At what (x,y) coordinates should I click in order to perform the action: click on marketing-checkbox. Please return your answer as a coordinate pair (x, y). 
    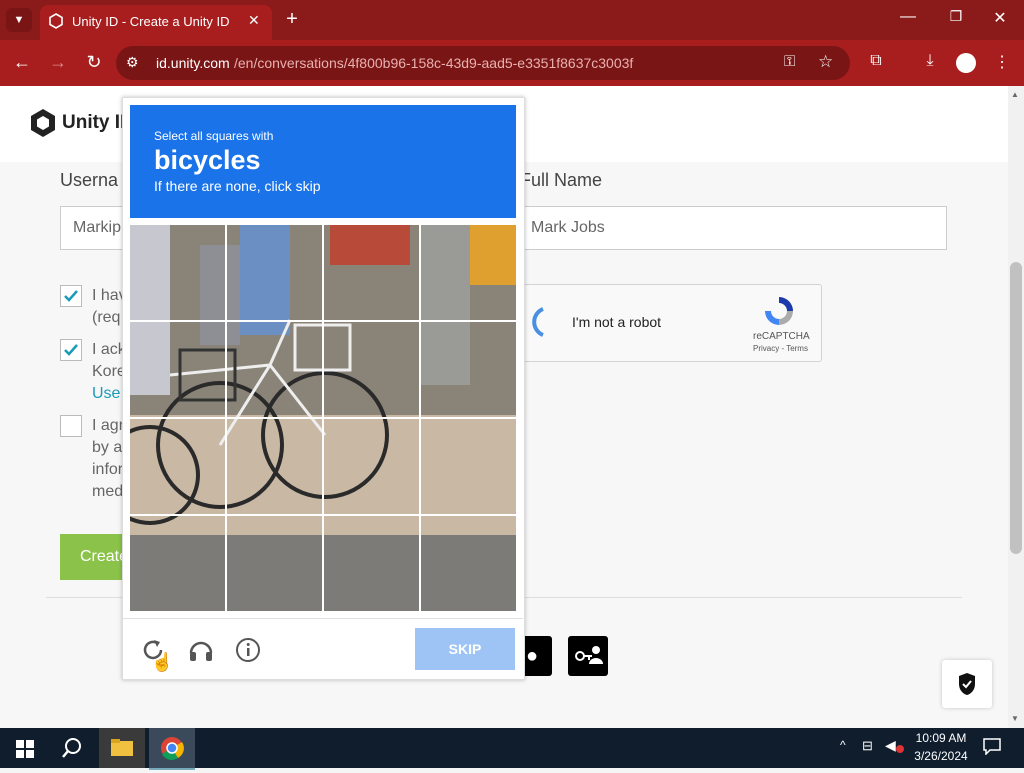
    Looking at the image, I should click on (71, 426).